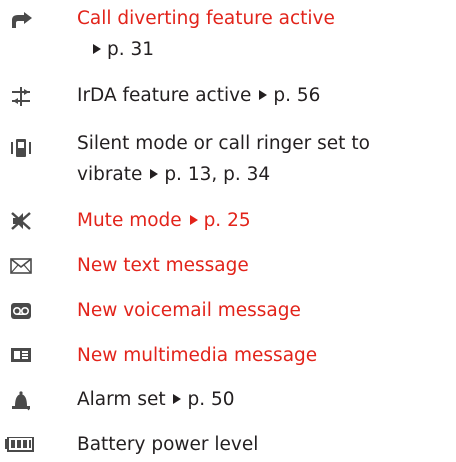 This screenshot has height=462, width=456. What do you see at coordinates (129, 220) in the screenshot?
I see `legend-item-label: Mute mode` at bounding box center [129, 220].